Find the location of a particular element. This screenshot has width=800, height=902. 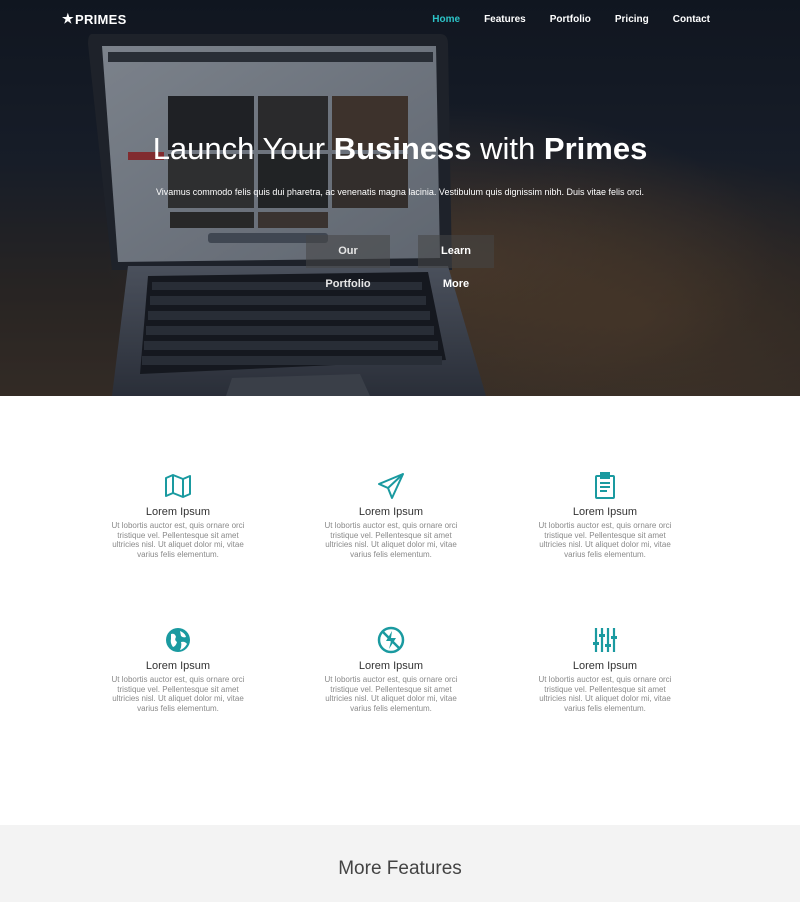

nav-link-portfolio: Portfolio is located at coordinates (570, 19).